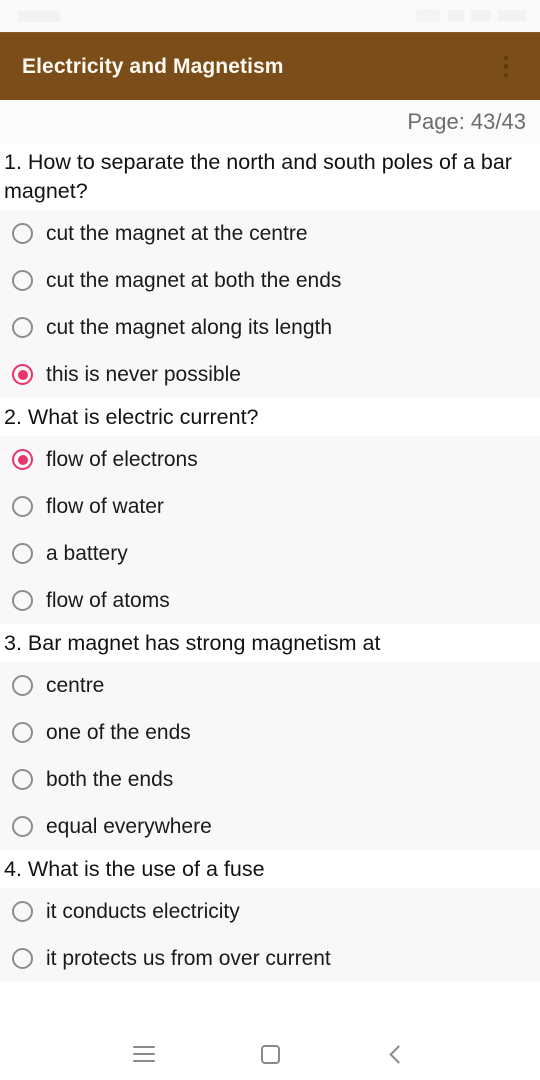 This screenshot has height=1080, width=540. I want to click on question-text: 3. Bar magnet has strong magnetism at, so click(270, 643).